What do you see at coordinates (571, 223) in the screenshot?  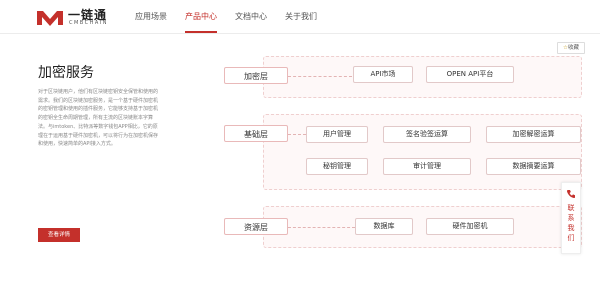 I see `contact-us-label: 联系我们` at bounding box center [571, 223].